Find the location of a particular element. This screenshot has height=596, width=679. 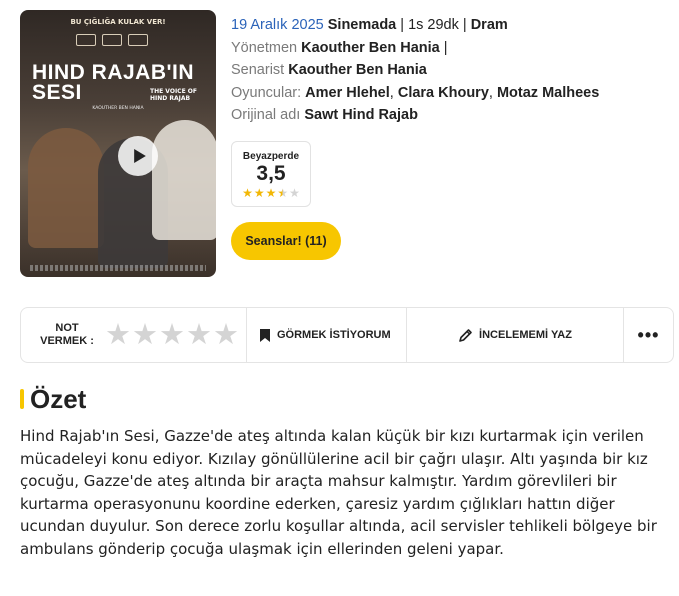

summary-heading: Özet is located at coordinates (53, 399).